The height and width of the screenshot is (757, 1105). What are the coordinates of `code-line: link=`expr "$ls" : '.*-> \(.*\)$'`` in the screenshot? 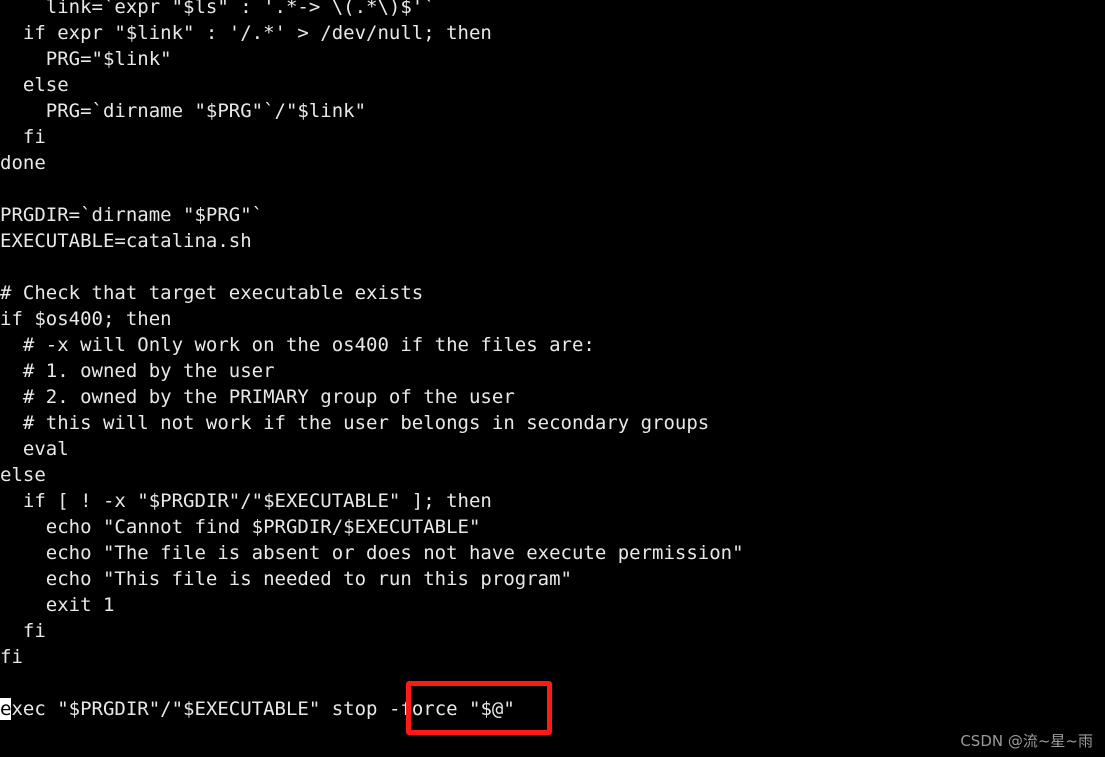 It's located at (217, 9).